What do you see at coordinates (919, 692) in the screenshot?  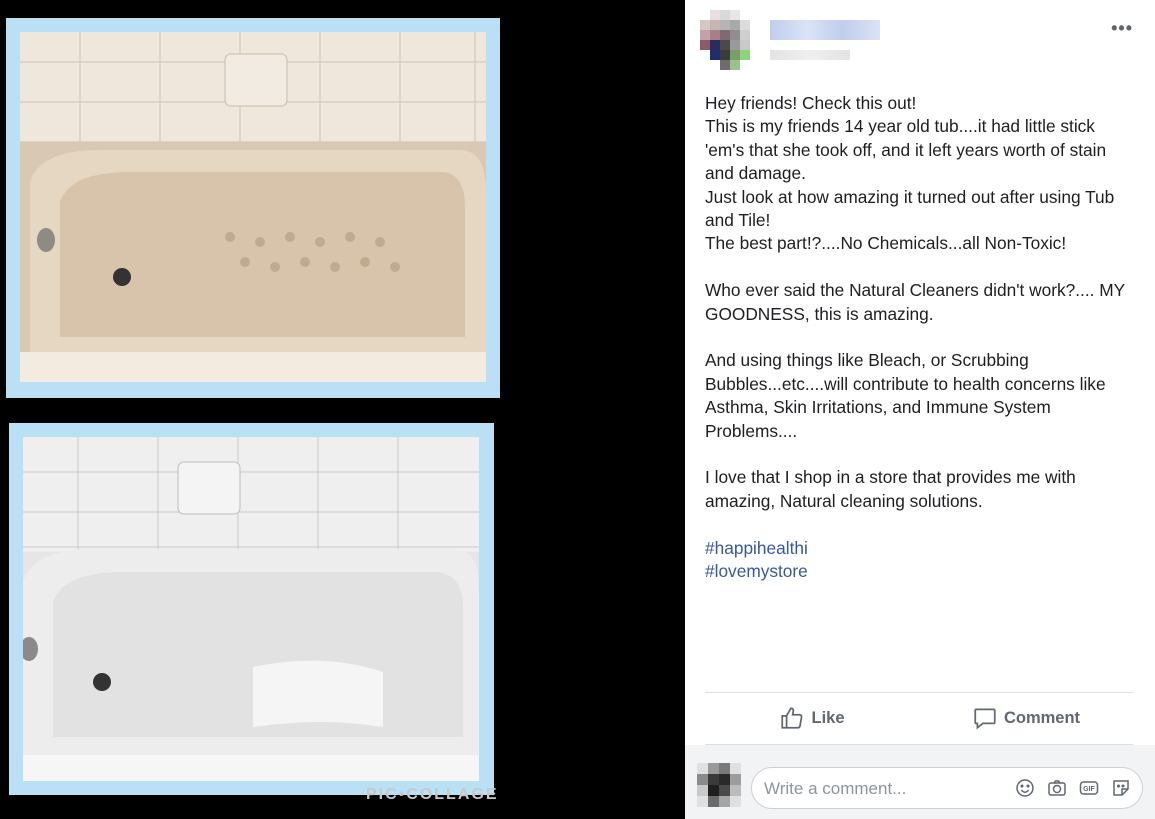 I see `actions-divider` at bounding box center [919, 692].